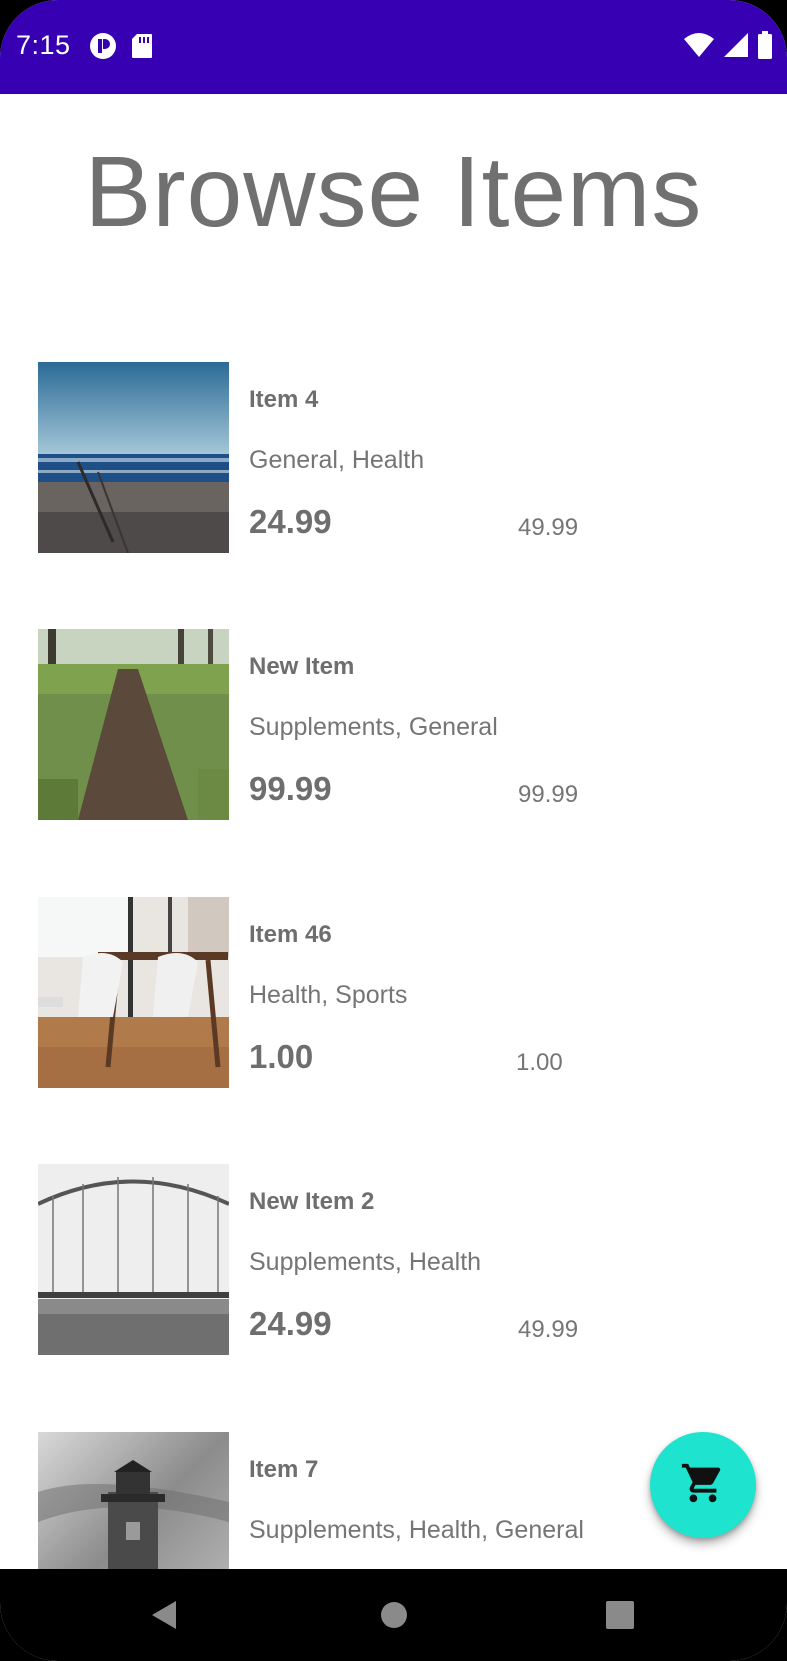  I want to click on cart-button, so click(703, 1485).